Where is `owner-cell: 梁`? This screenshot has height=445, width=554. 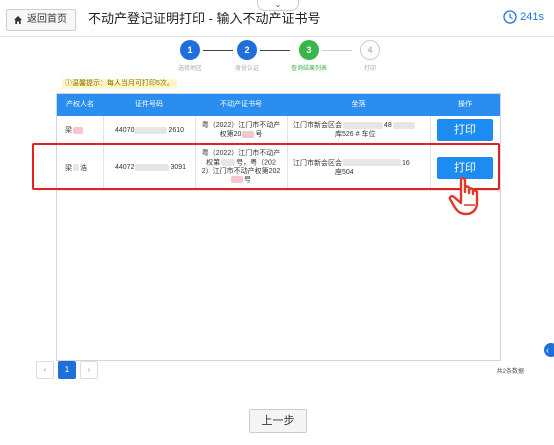 owner-cell: 梁 is located at coordinates (84, 130).